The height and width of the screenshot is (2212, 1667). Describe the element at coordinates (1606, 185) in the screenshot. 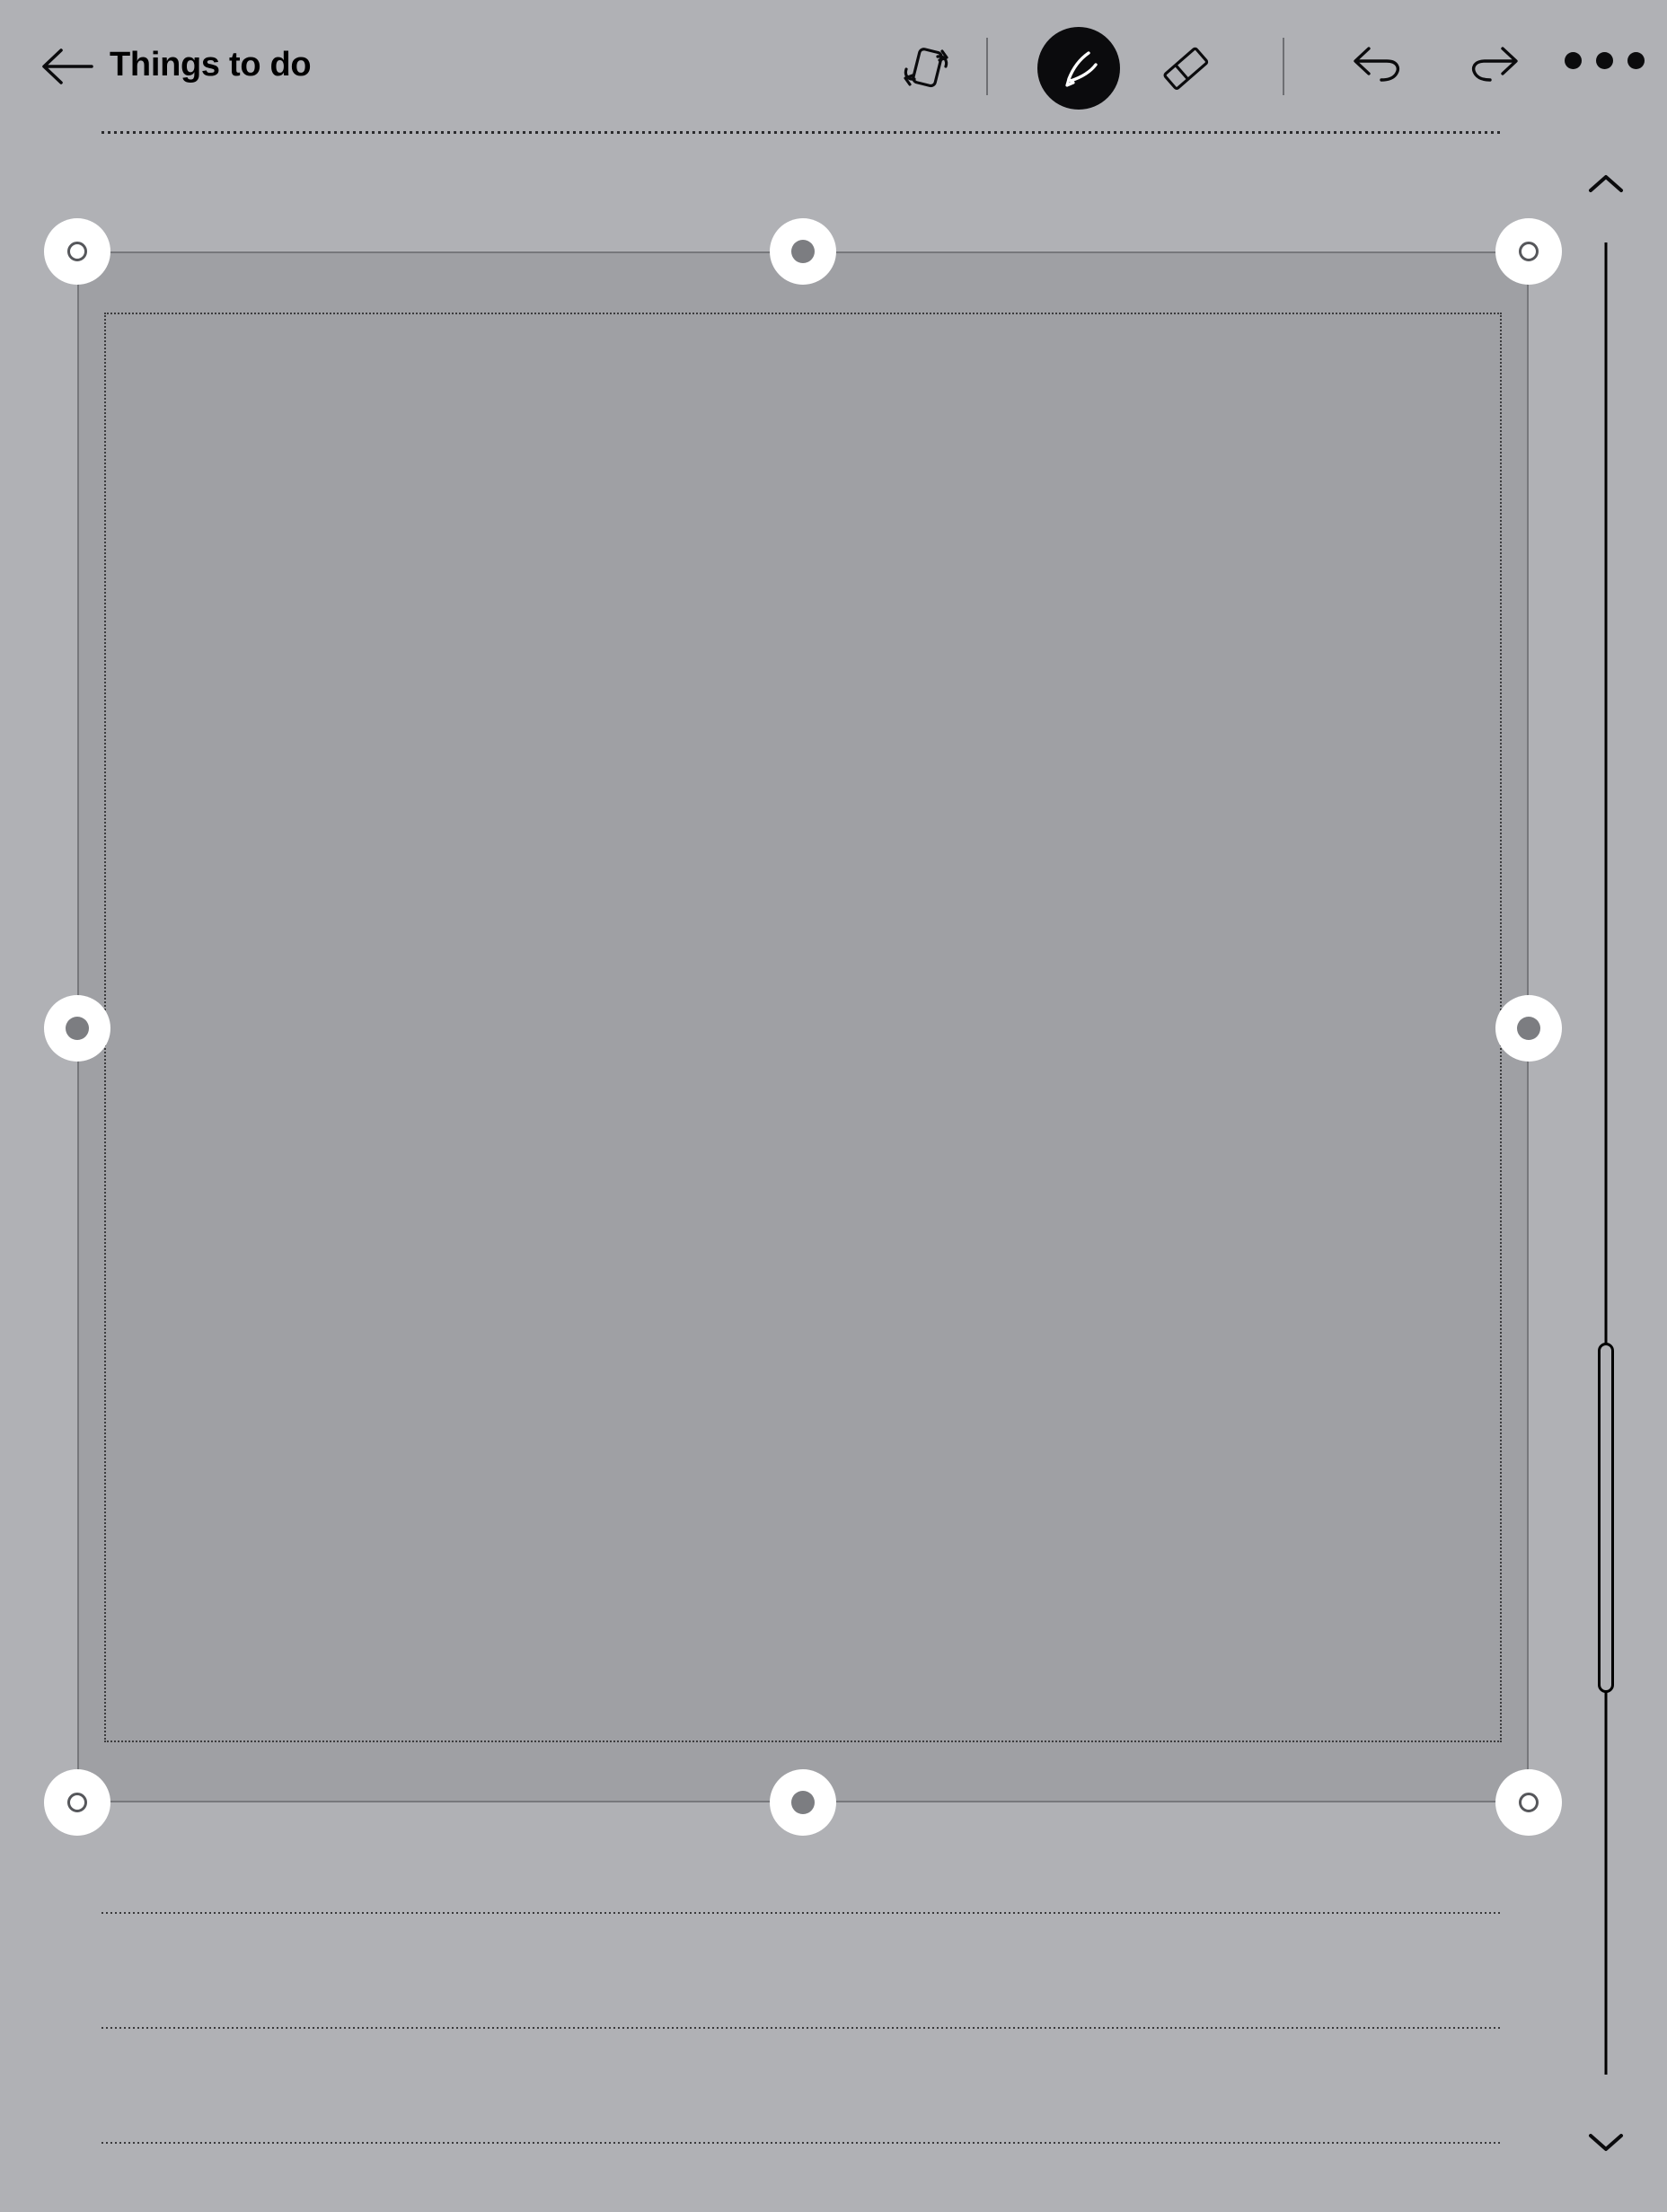

I see `chevron-up-icon` at that location.